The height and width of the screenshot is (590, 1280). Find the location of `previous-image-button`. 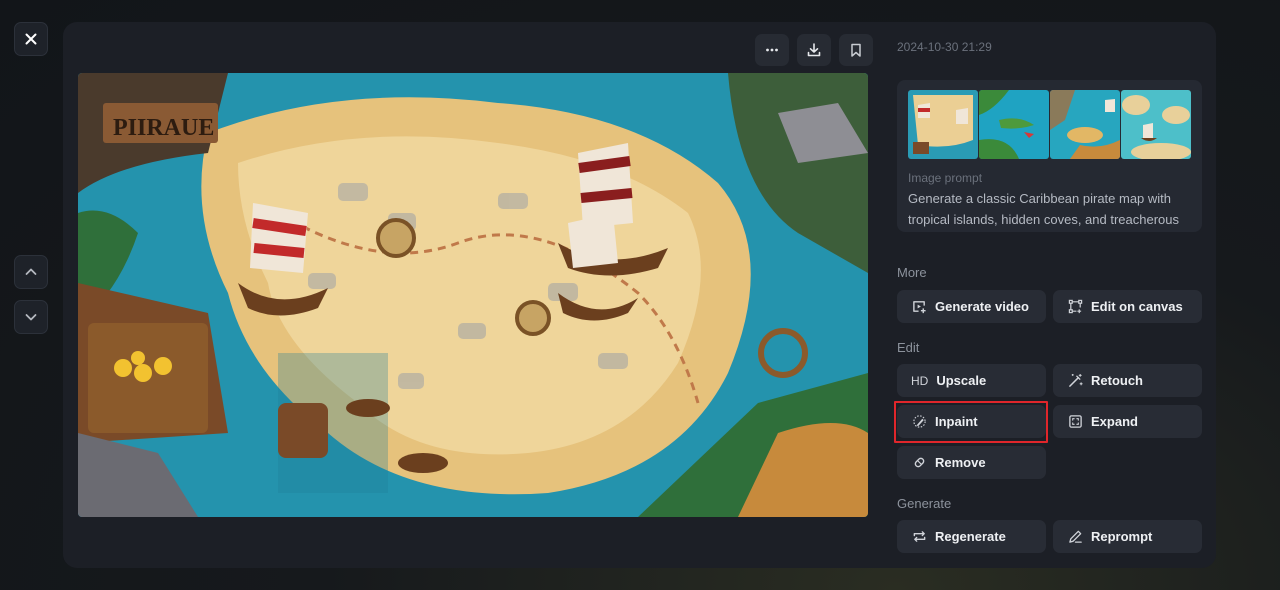

previous-image-button is located at coordinates (31, 272).